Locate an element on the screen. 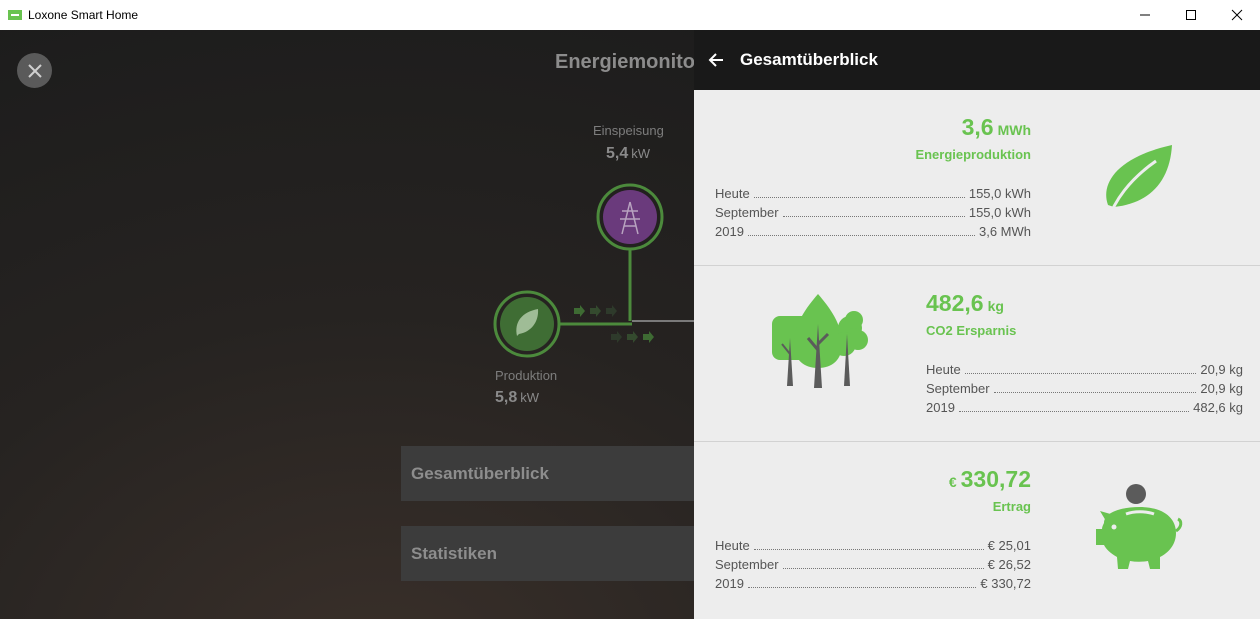  stat-row: September € 26,52 is located at coordinates (873, 564).